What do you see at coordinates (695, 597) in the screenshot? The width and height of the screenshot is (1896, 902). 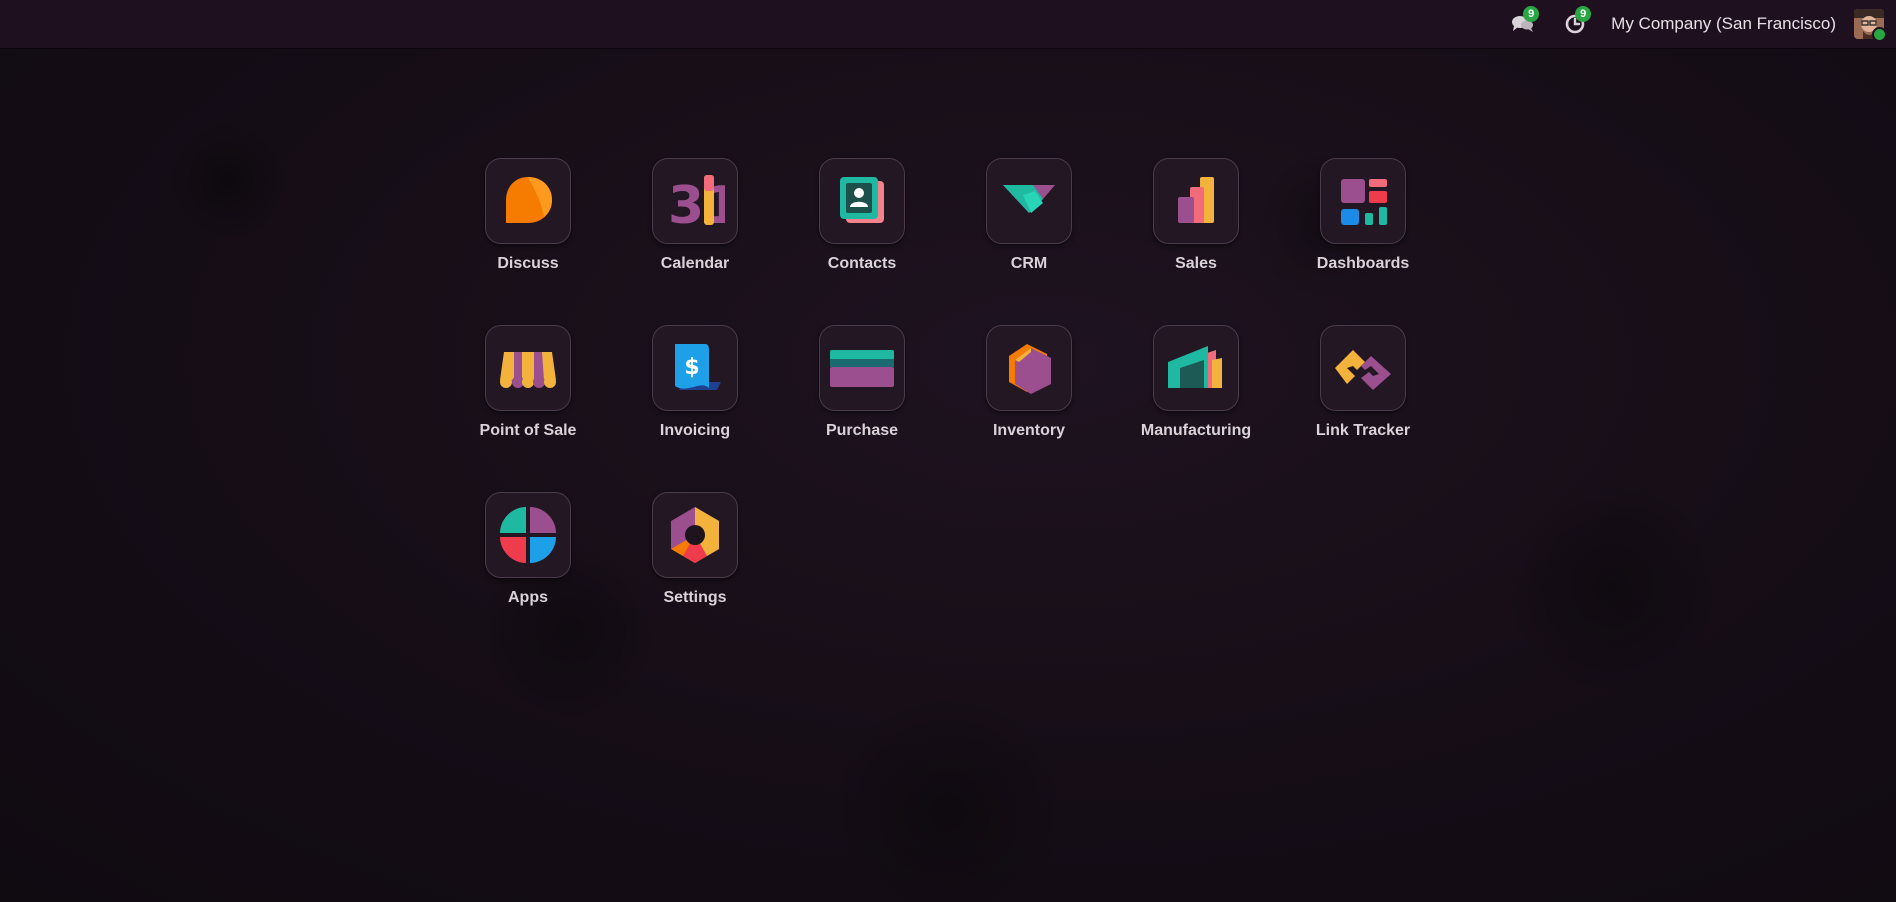 I see `app-label: Settings` at bounding box center [695, 597].